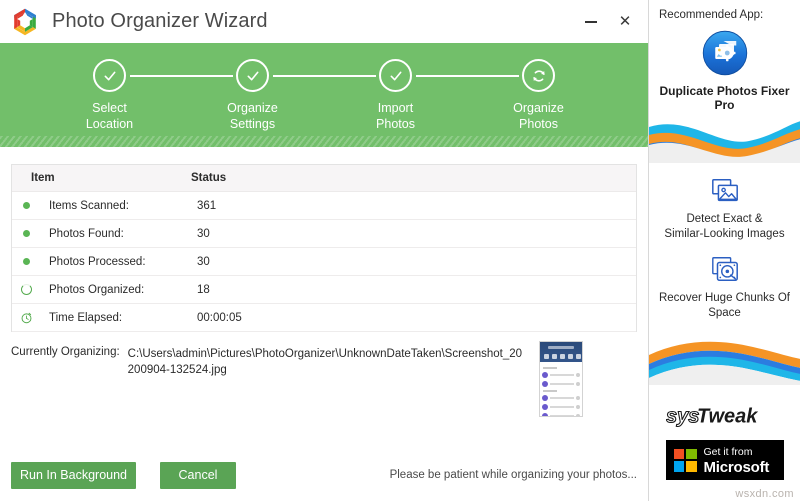  Describe the element at coordinates (324, 290) in the screenshot. I see `table-row: Photos Organized: 18` at that location.